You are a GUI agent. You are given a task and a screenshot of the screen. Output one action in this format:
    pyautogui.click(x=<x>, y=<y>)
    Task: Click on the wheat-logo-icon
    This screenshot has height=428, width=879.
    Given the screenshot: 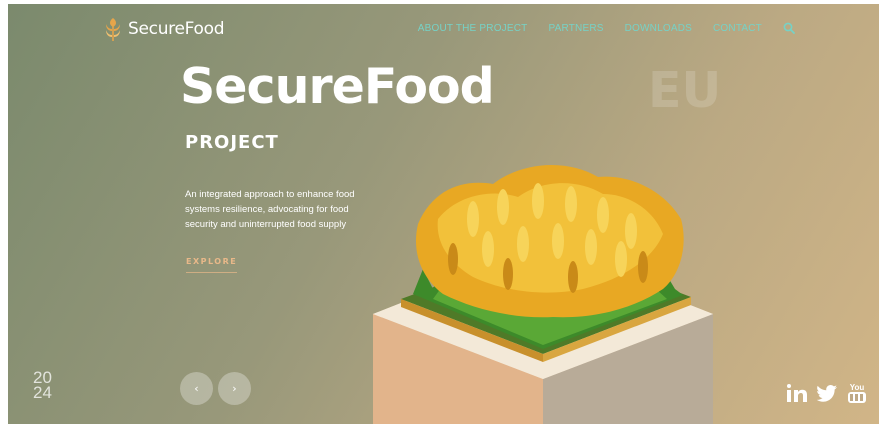 What is the action you would take?
    pyautogui.click(x=113, y=29)
    